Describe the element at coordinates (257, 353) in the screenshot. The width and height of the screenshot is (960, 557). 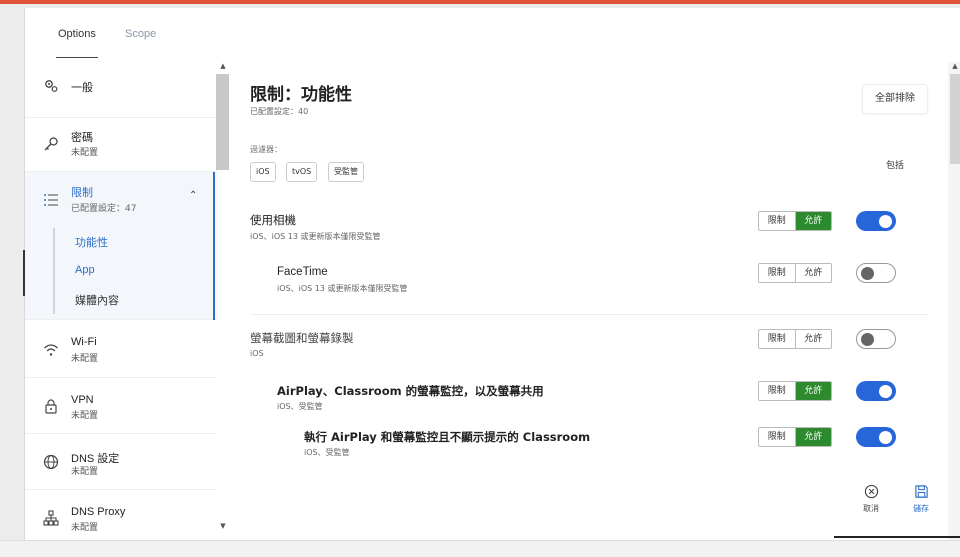
I see `setting-platforms: iOS` at that location.